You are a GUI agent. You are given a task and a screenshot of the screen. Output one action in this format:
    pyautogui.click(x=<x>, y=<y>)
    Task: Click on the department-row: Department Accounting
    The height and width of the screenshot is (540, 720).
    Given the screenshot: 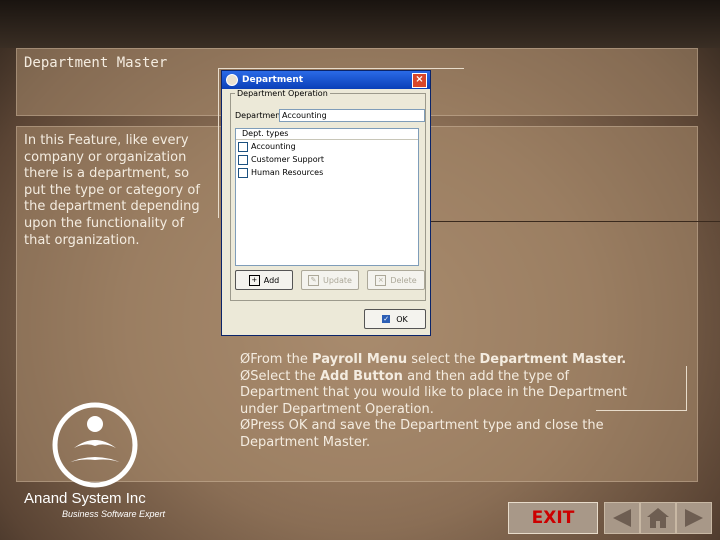 What is the action you would take?
    pyautogui.click(x=330, y=115)
    